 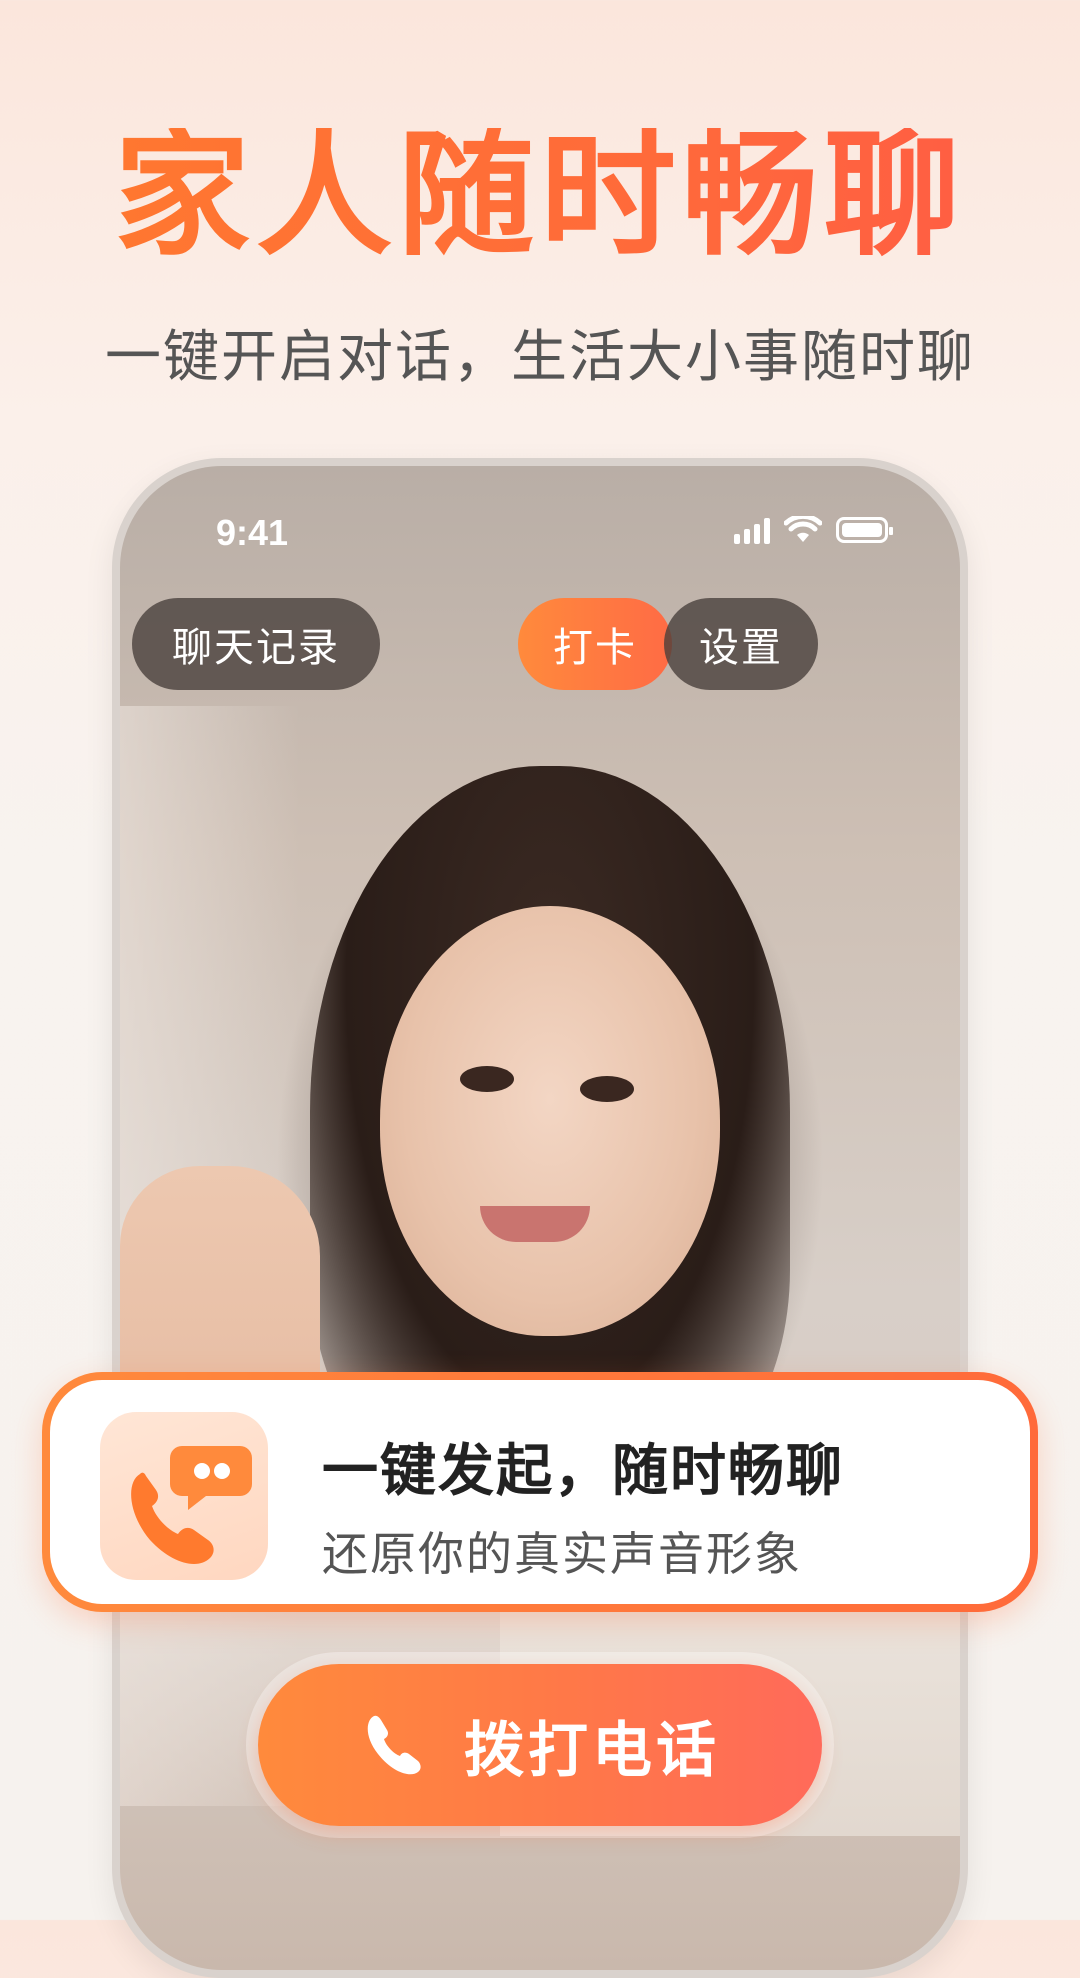 What do you see at coordinates (540, 357) in the screenshot?
I see `promo-subheadline: 一键开启对话，生活大小事随时聊` at bounding box center [540, 357].